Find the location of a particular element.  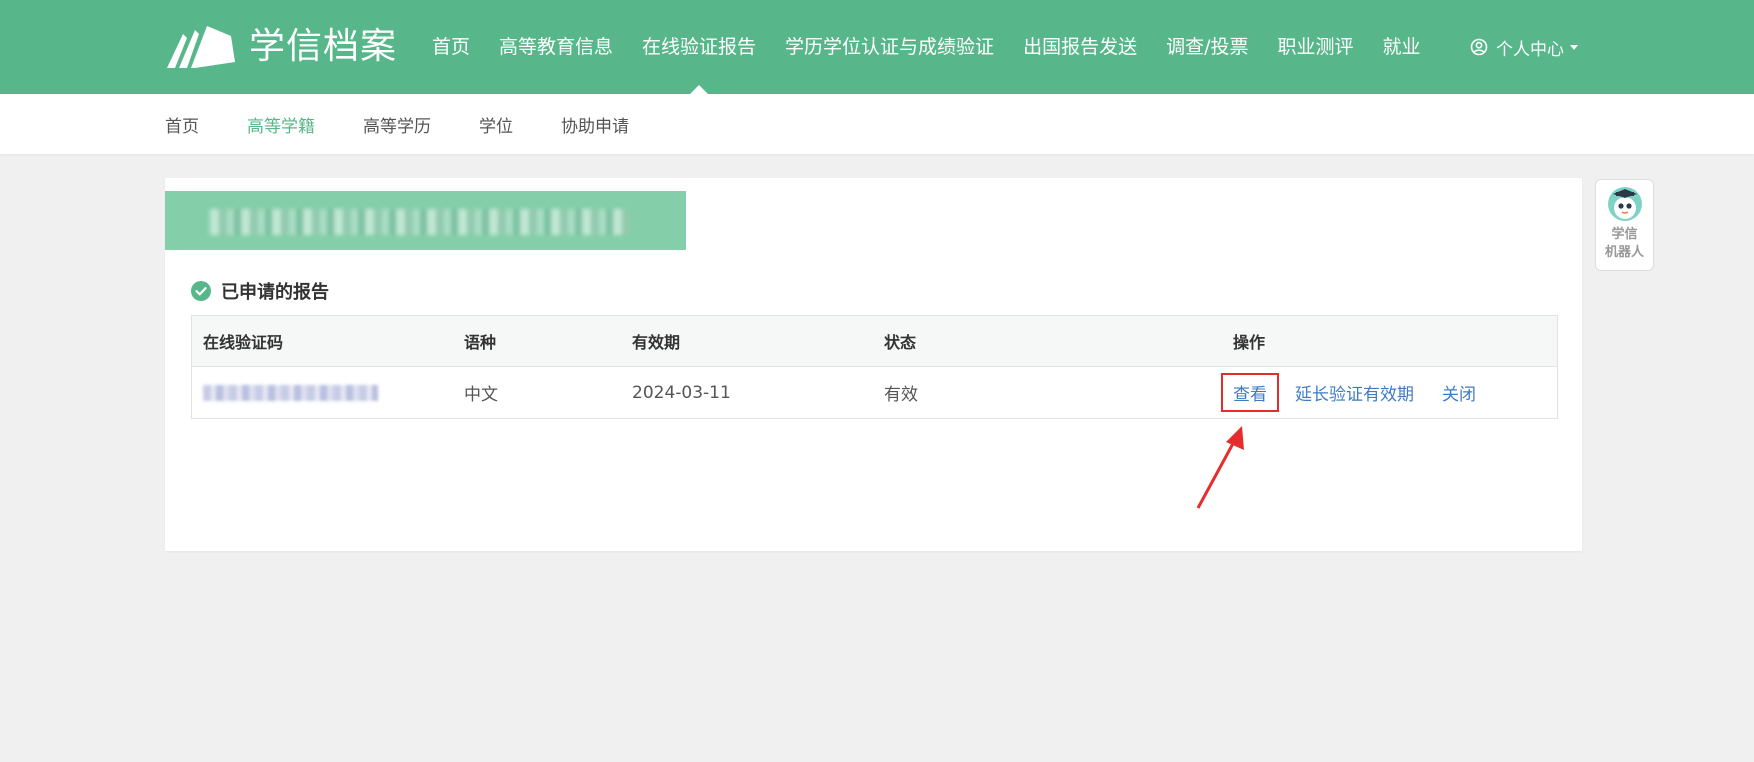

nav-item-career-assessment: 职业测评 is located at coordinates (1315, 47).